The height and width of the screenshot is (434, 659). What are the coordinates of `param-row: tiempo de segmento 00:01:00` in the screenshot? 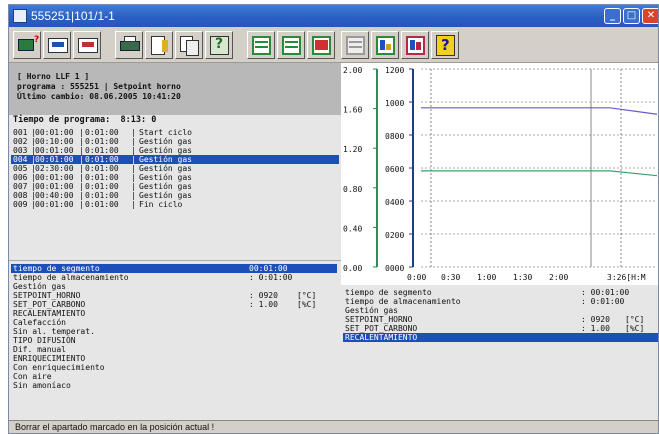 It's located at (174, 268).